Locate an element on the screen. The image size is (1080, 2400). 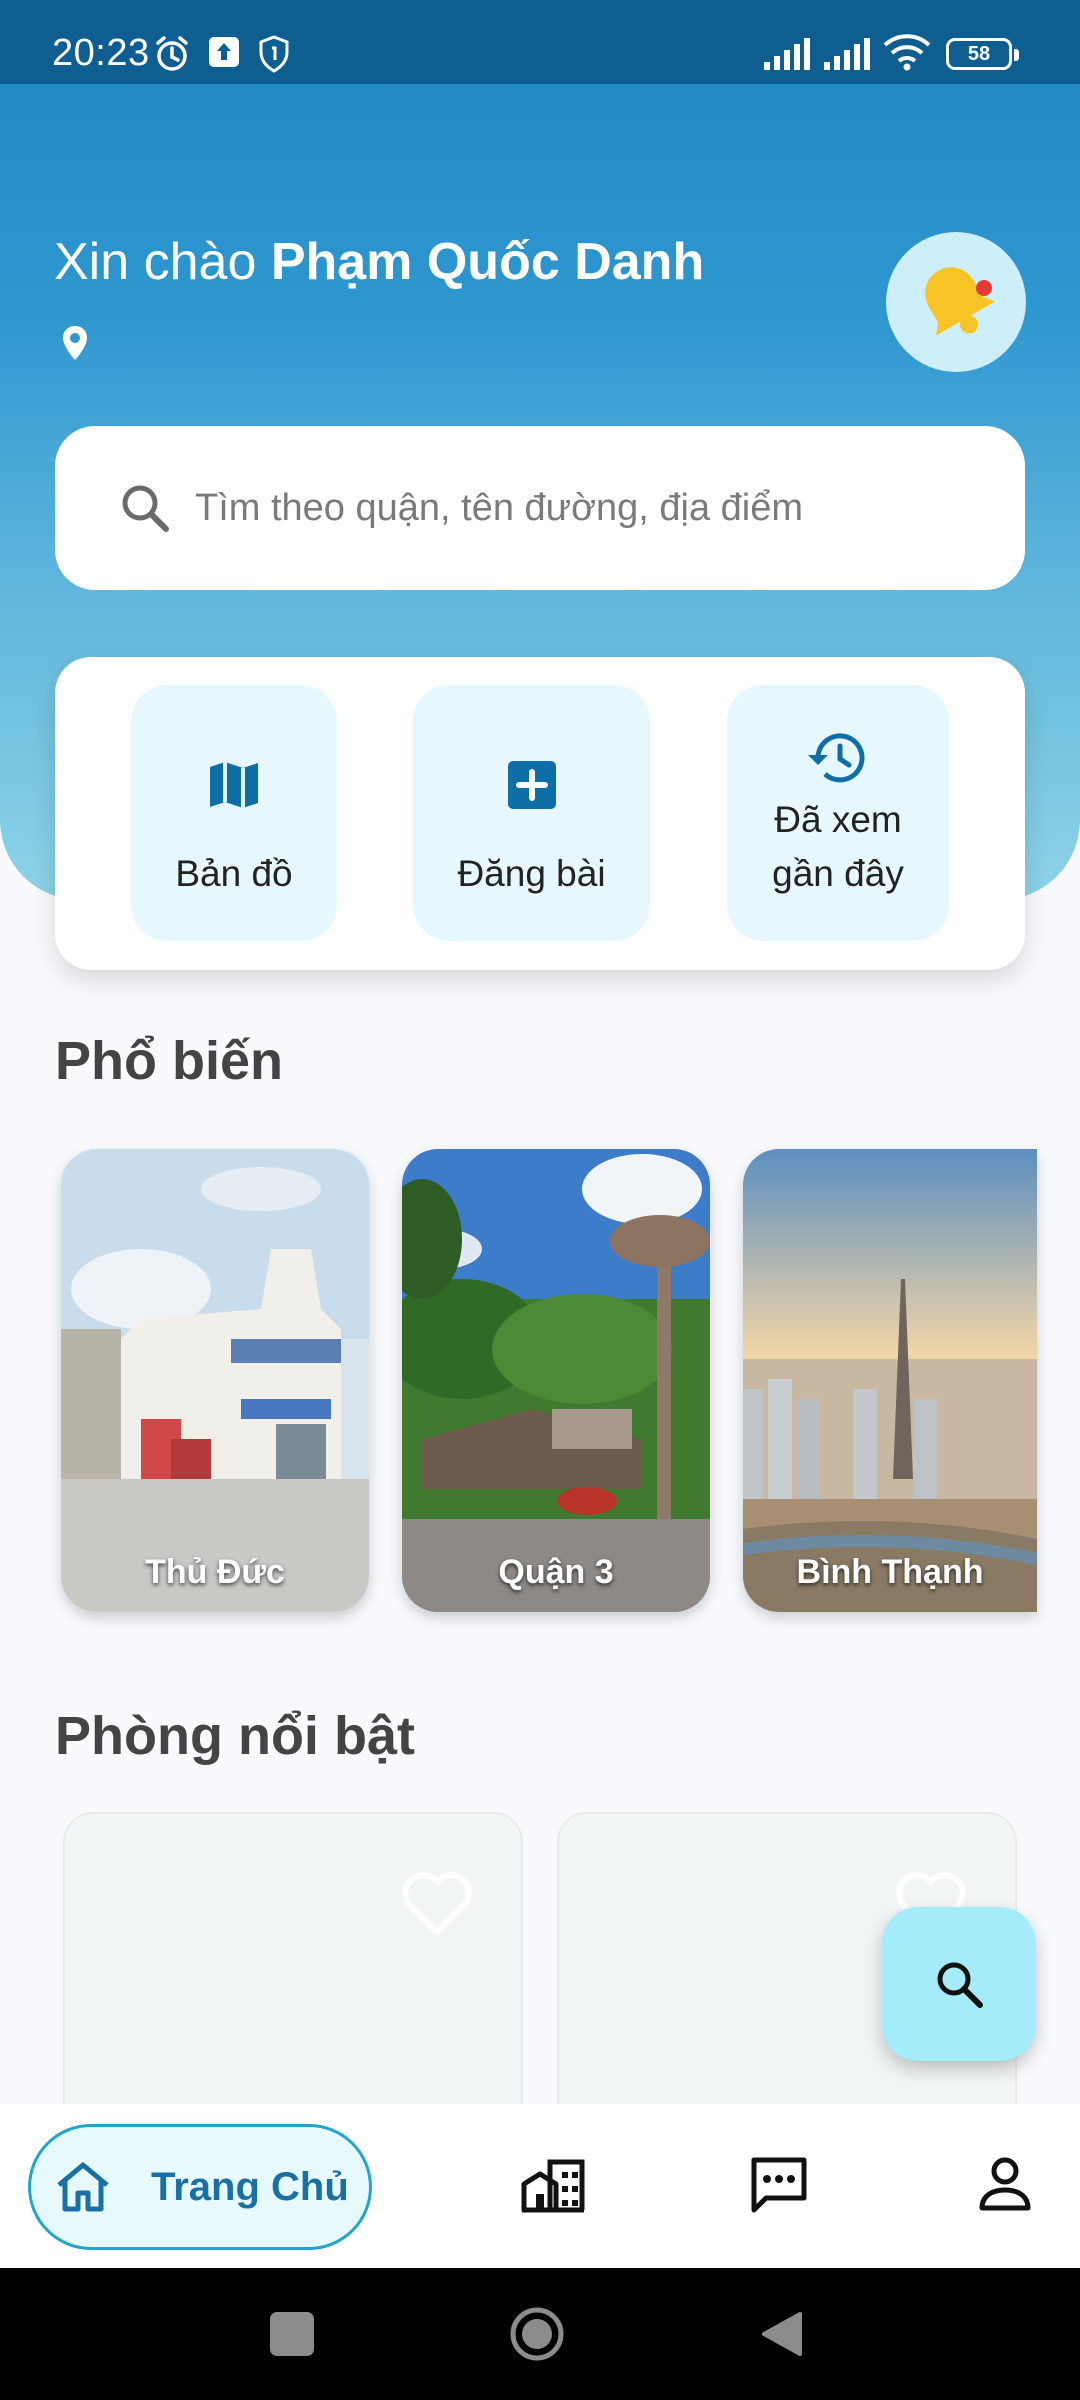
popular-card-label: Thủ Đức is located at coordinates (215, 1572).